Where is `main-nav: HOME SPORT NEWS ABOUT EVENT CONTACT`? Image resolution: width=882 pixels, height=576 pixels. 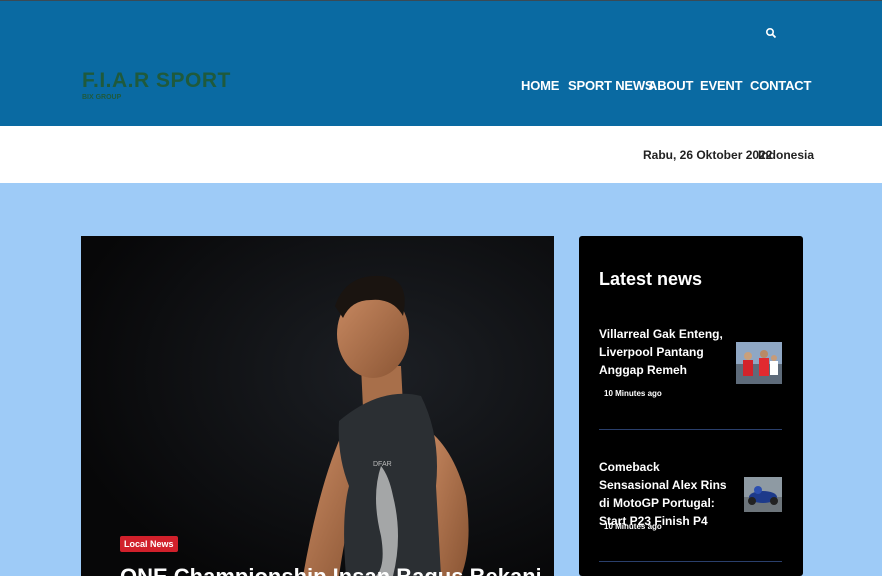 main-nav: HOME SPORT NEWS ABOUT EVENT CONTACT is located at coordinates (441, 86).